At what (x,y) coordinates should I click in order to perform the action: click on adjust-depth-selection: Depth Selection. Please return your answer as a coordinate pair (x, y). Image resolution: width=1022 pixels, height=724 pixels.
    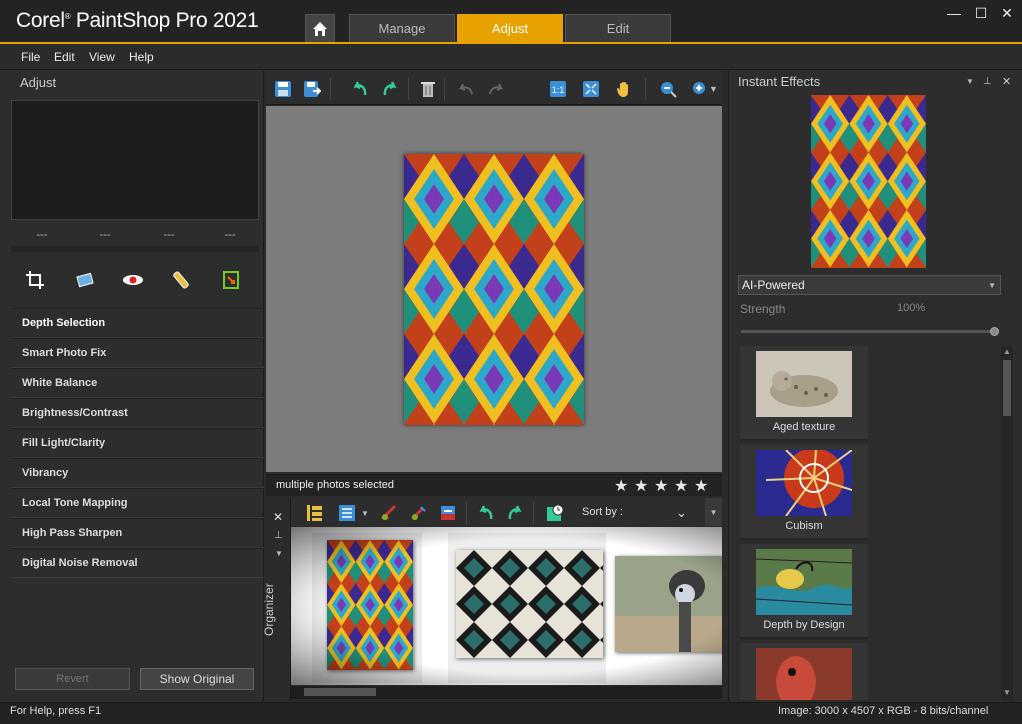
    Looking at the image, I should click on (137, 323).